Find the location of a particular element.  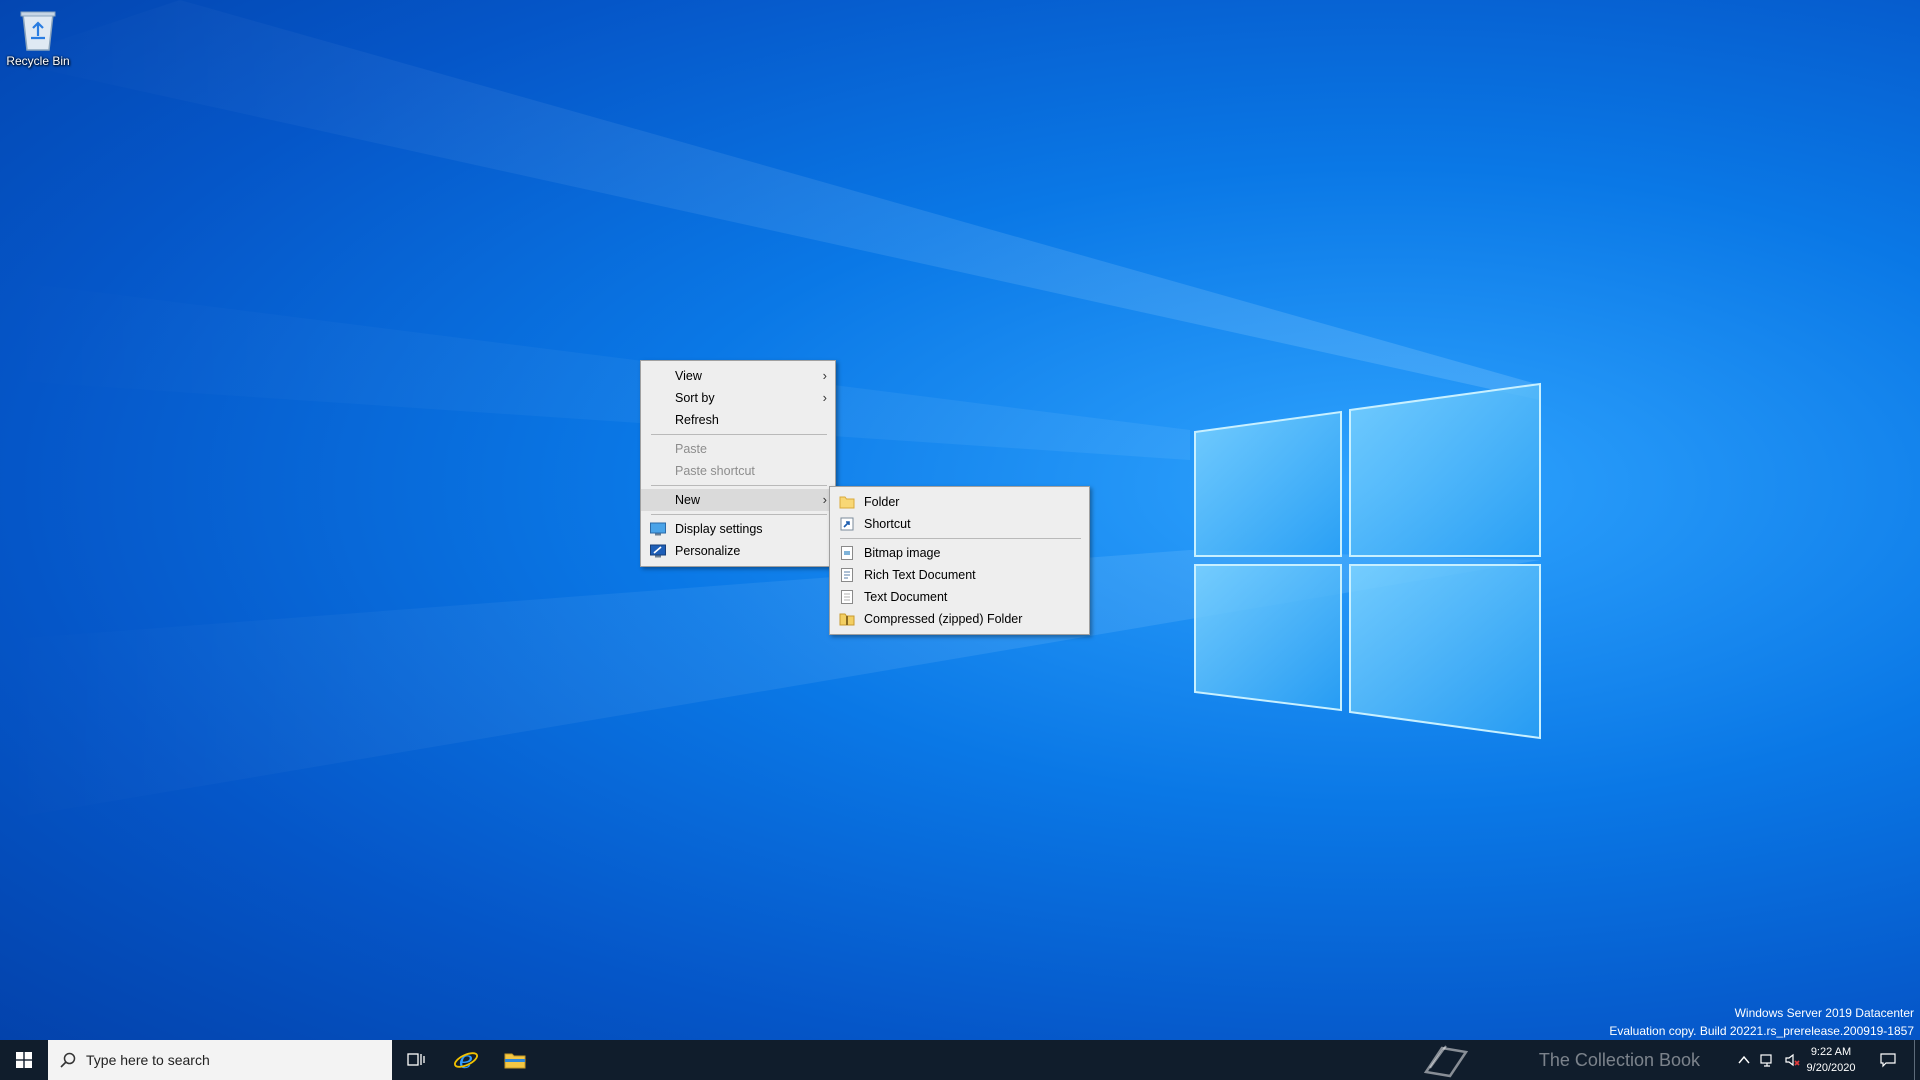

clock-time: 9:22 AM is located at coordinates (1831, 1052).